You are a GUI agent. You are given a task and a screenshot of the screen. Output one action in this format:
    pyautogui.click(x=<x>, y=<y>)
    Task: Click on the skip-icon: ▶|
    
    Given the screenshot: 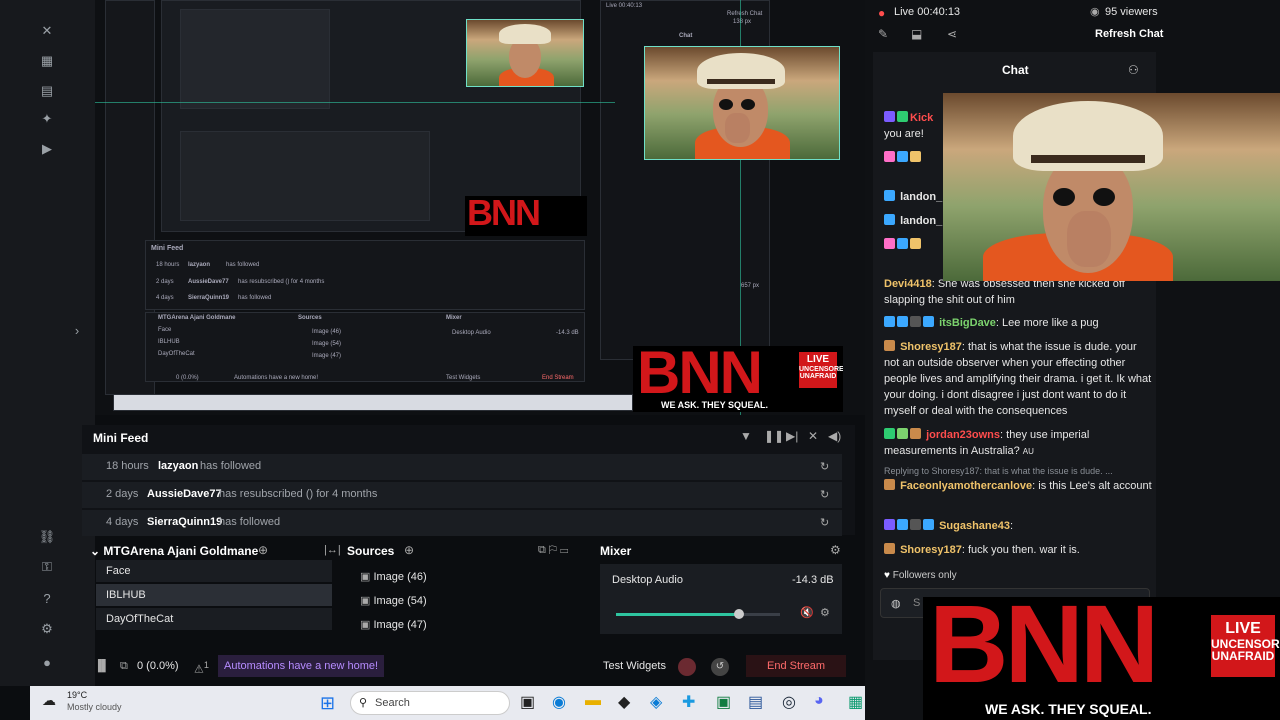 What is the action you would take?
    pyautogui.click(x=792, y=436)
    